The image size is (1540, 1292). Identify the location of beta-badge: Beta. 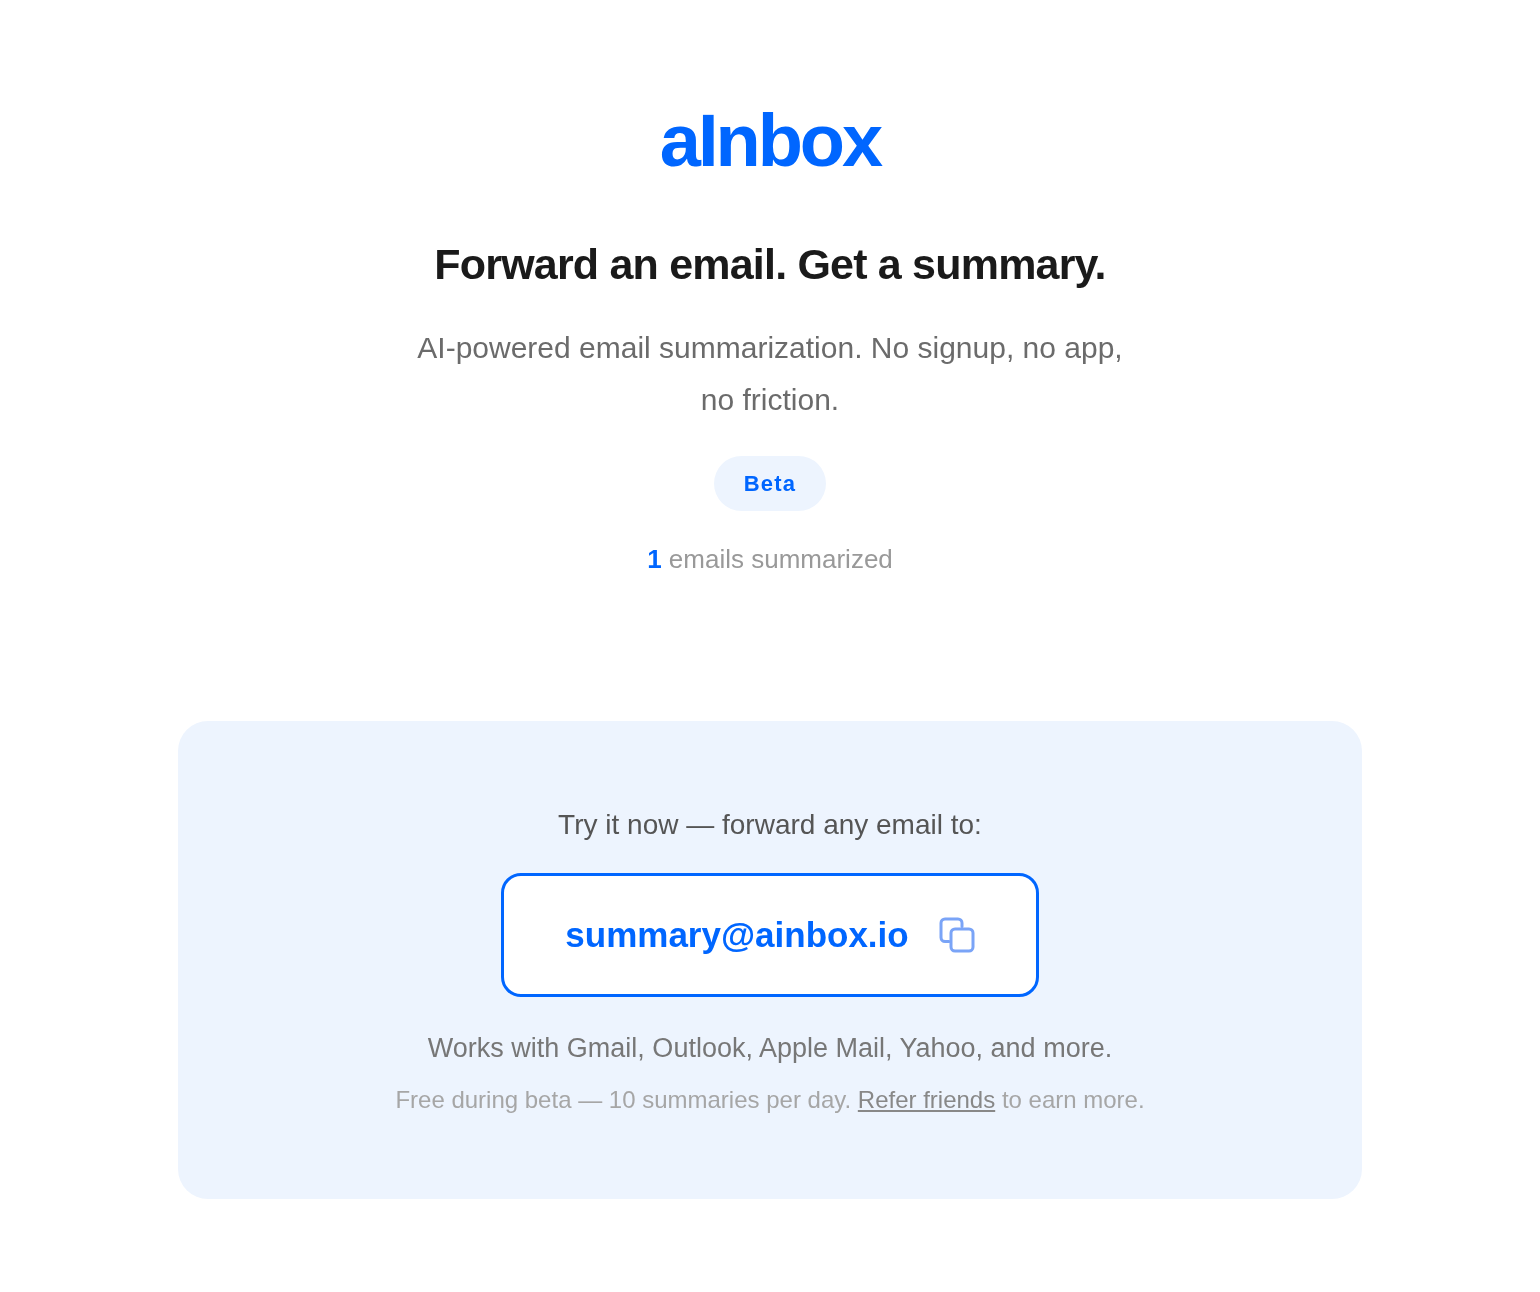
(770, 483).